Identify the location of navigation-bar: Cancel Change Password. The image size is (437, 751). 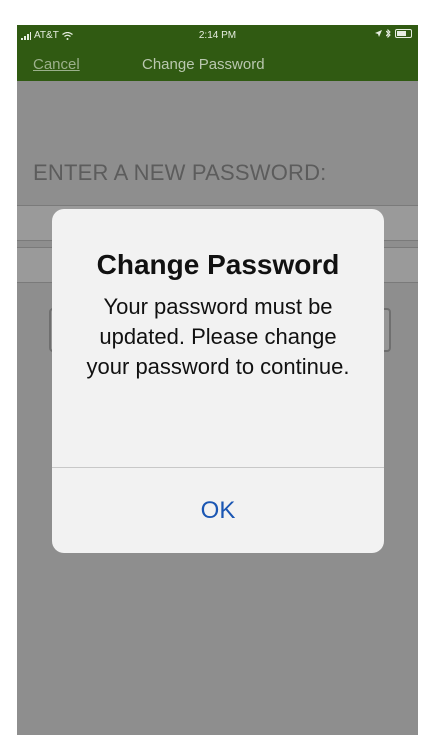
(217, 64).